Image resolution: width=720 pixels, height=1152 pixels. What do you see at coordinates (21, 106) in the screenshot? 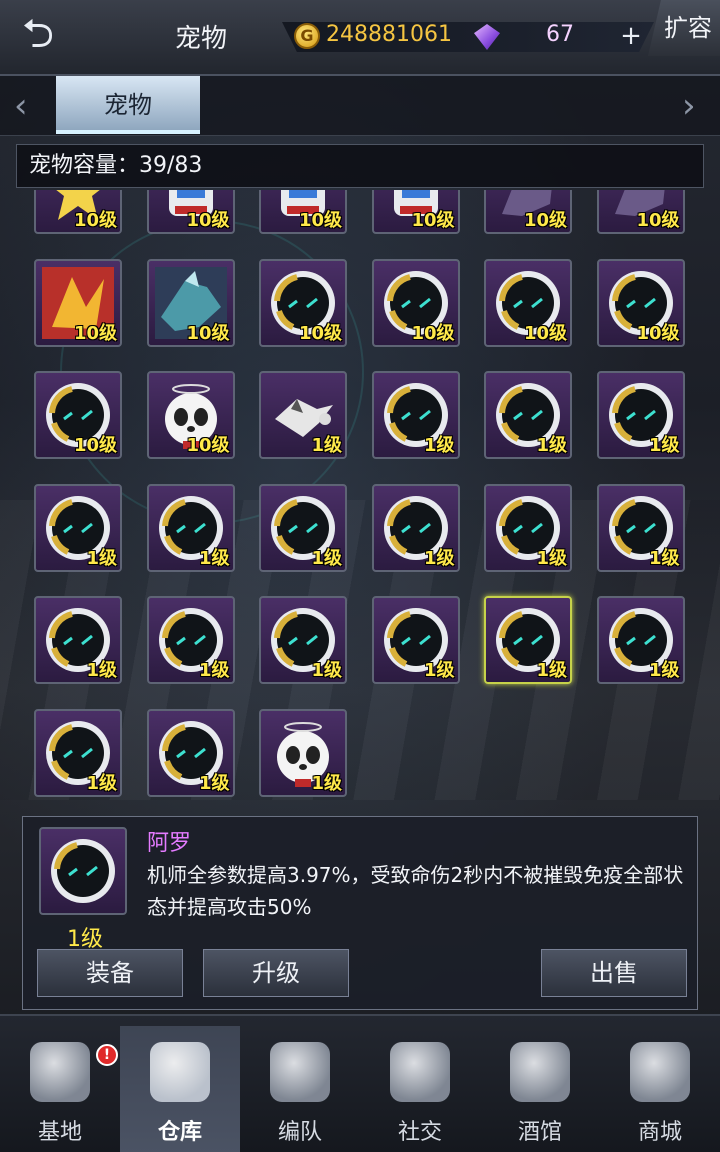
I see `chevron-left-icon: ‹` at bounding box center [21, 106].